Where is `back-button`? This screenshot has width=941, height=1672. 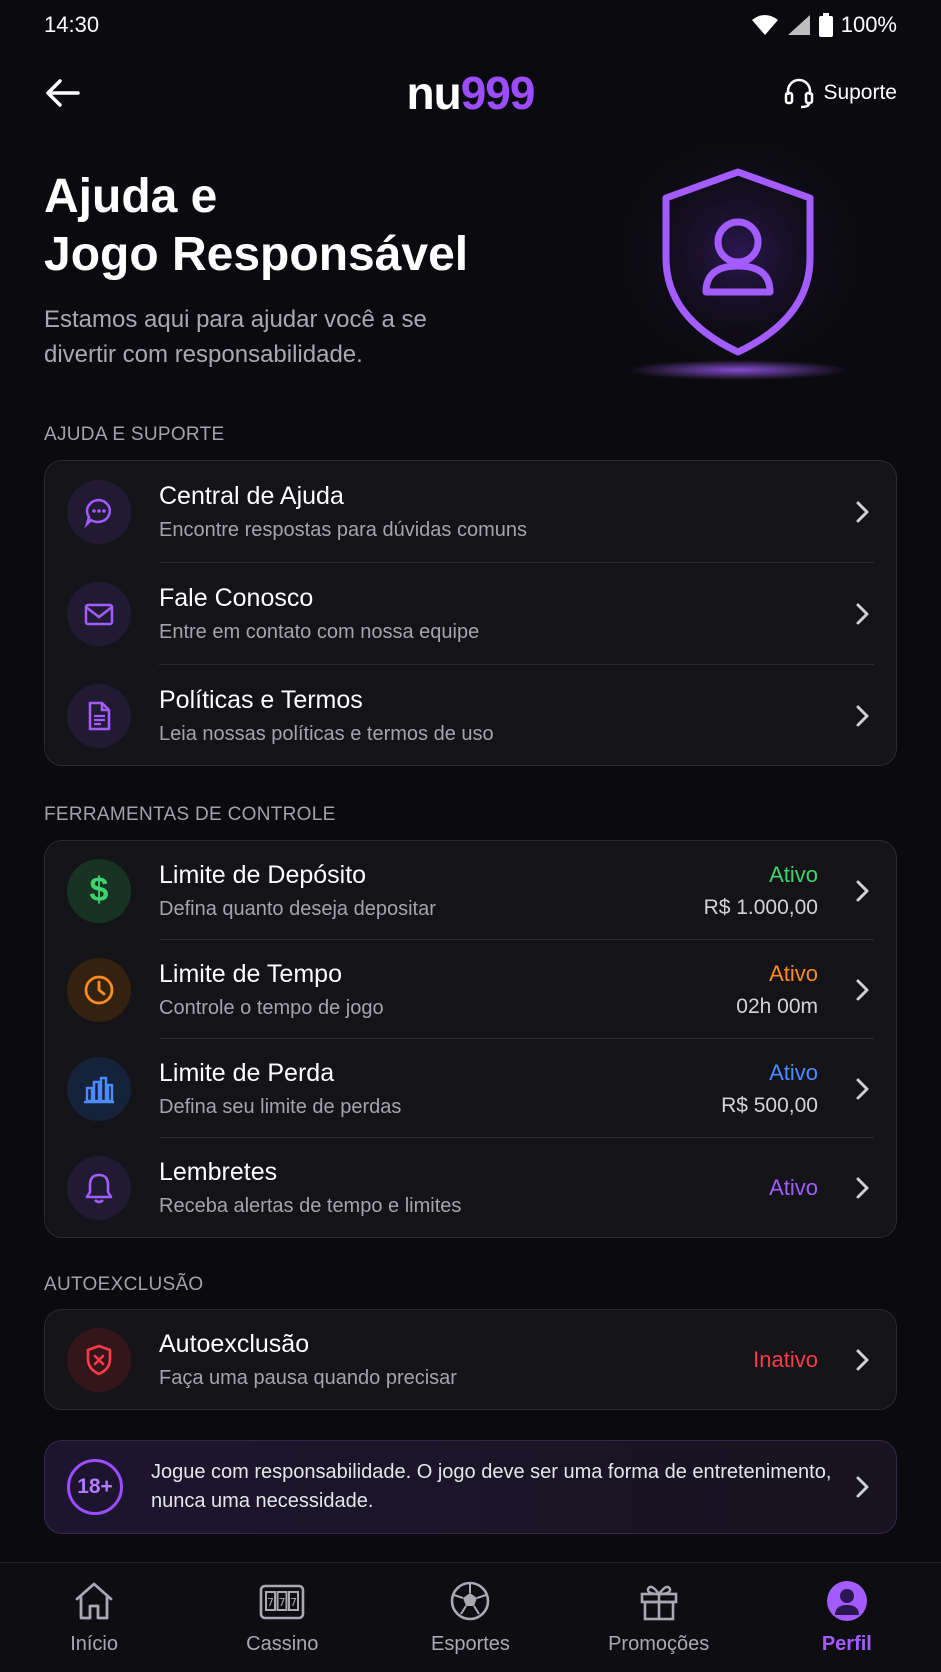 back-button is located at coordinates (66, 93).